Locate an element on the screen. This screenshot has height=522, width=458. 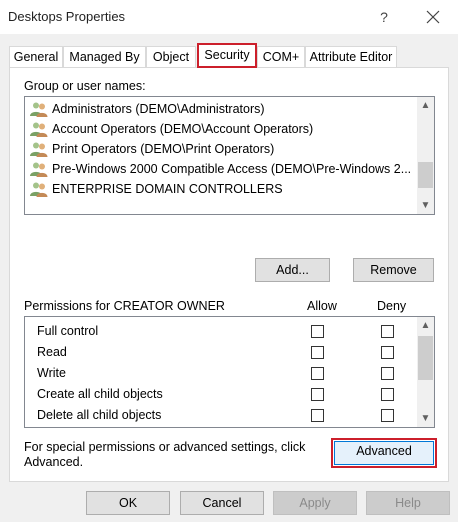
group-name: Print Operators (DEMO\Print Operators) is located at coordinates (163, 149).